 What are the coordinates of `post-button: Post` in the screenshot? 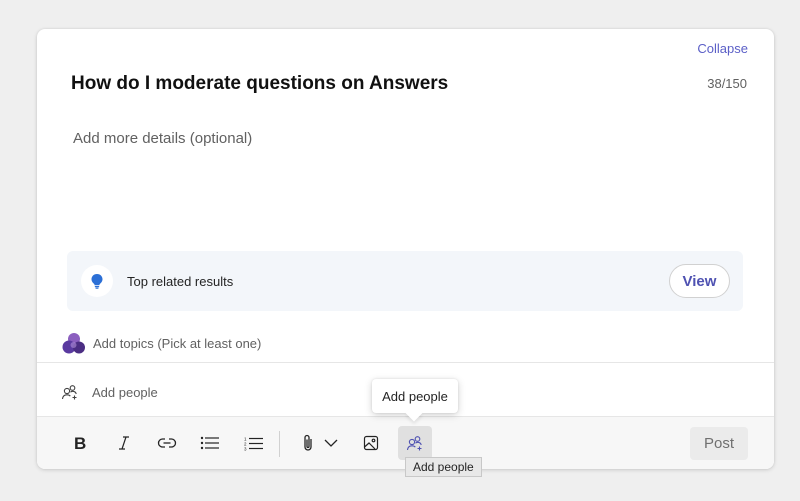 It's located at (719, 443).